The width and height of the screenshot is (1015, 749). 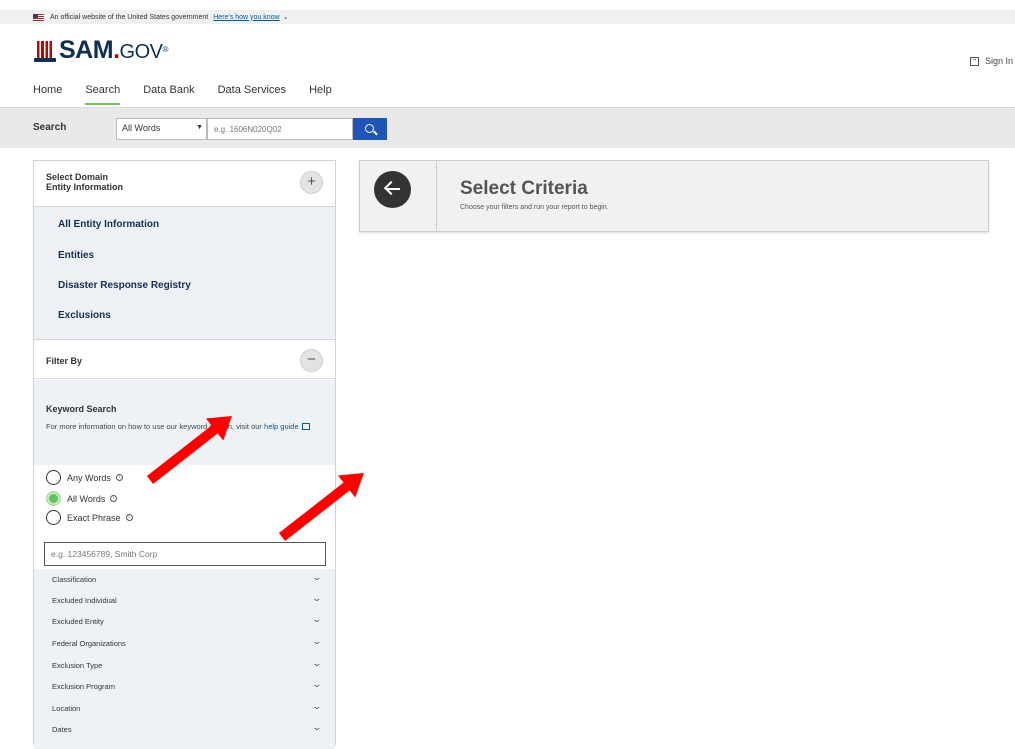 What do you see at coordinates (281, 426) in the screenshot?
I see `help-guide-label: help guide` at bounding box center [281, 426].